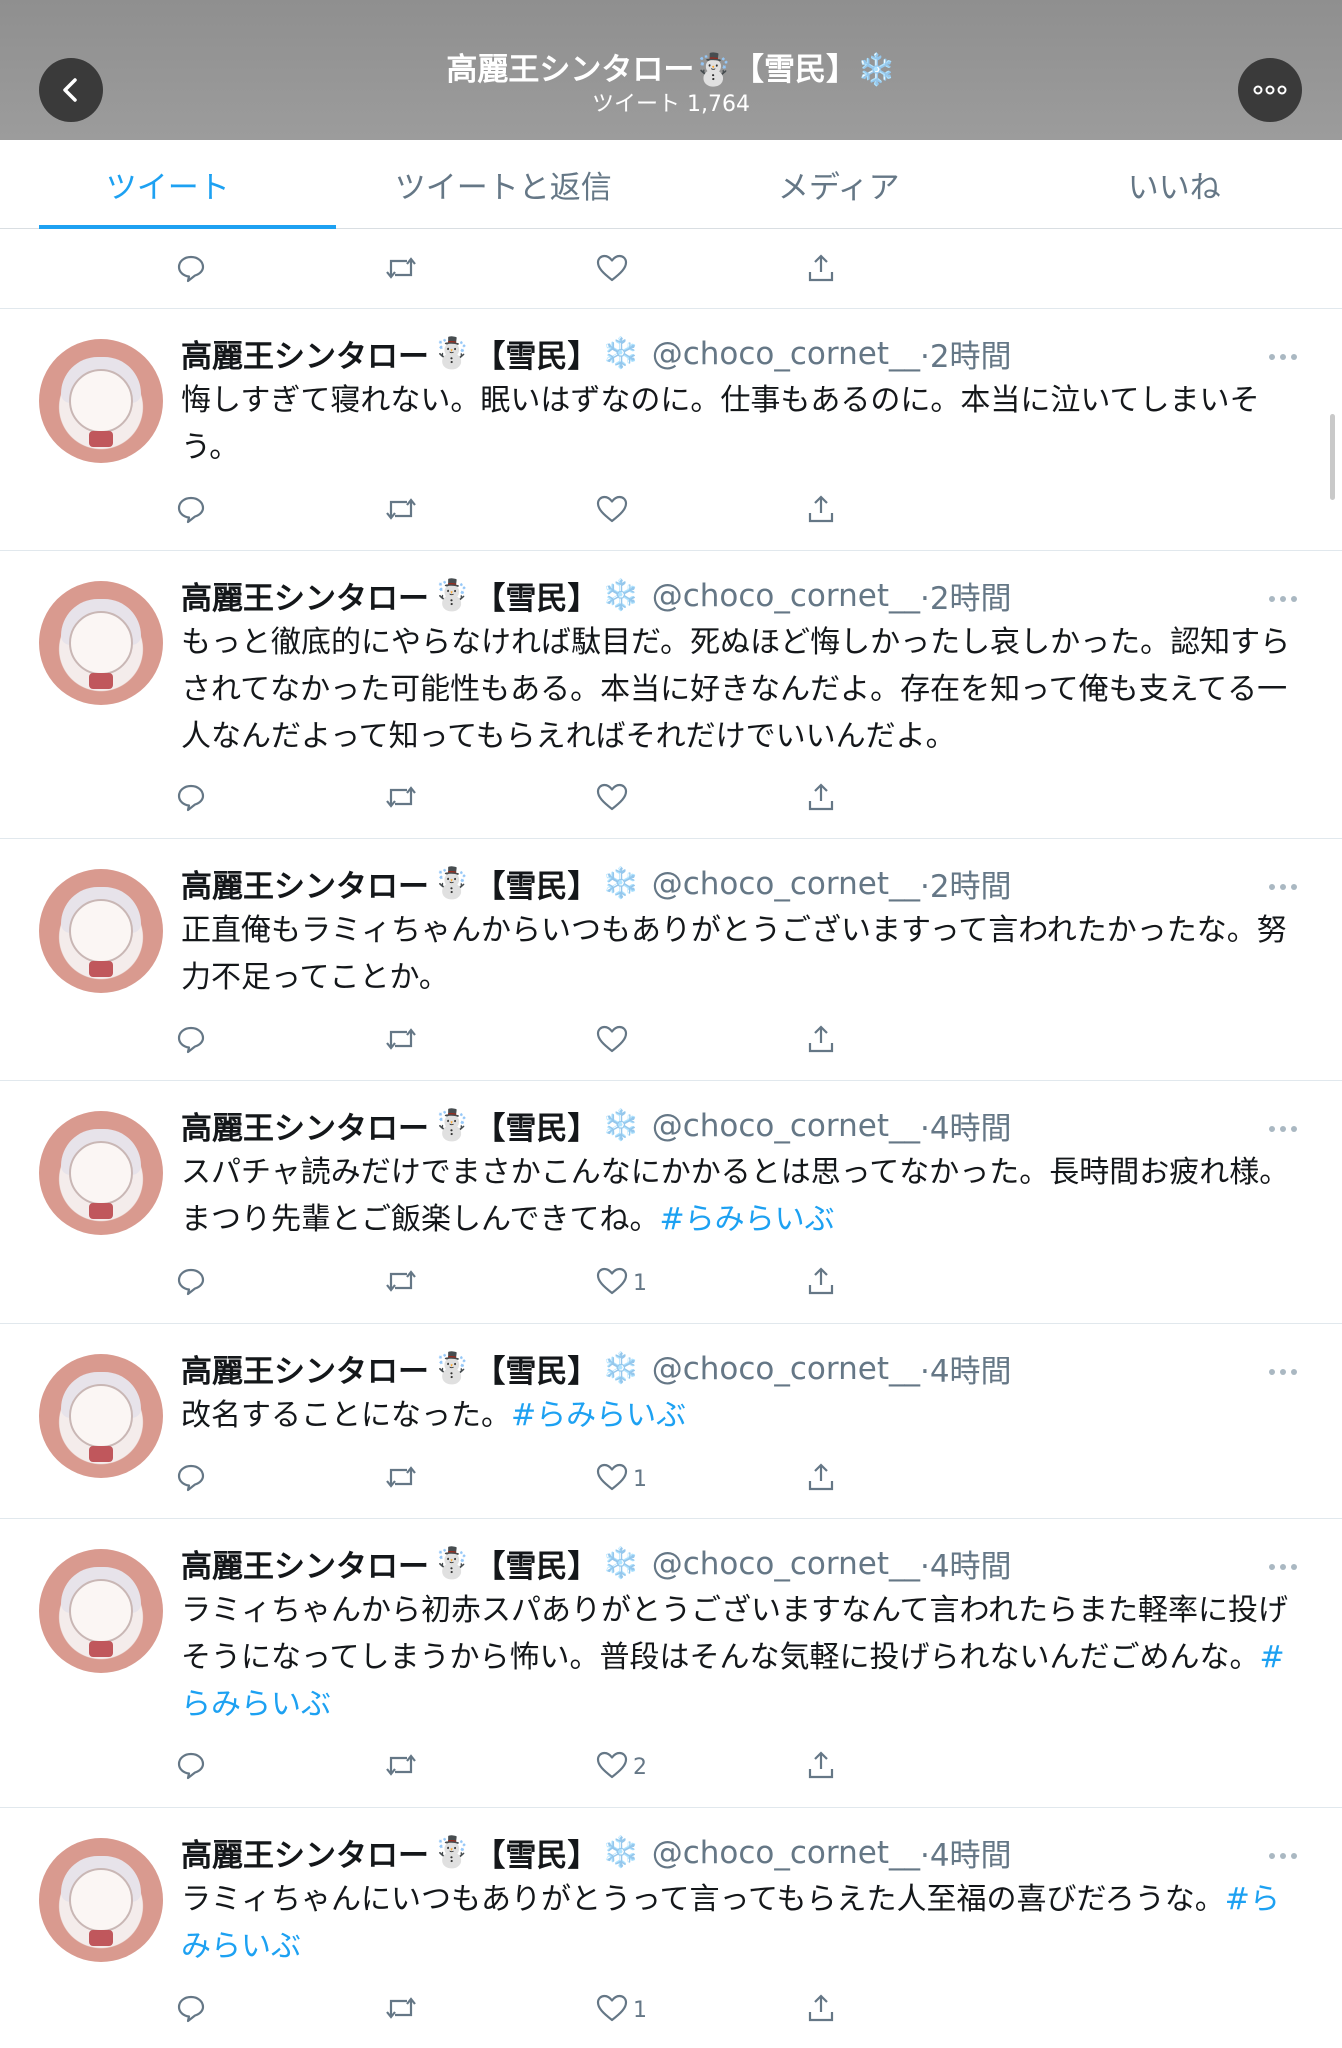 The image size is (1342, 2048). I want to click on profile-header: 高麗王シンタロー☃️【雪民】❄️ ツイート 1,764, so click(671, 70).